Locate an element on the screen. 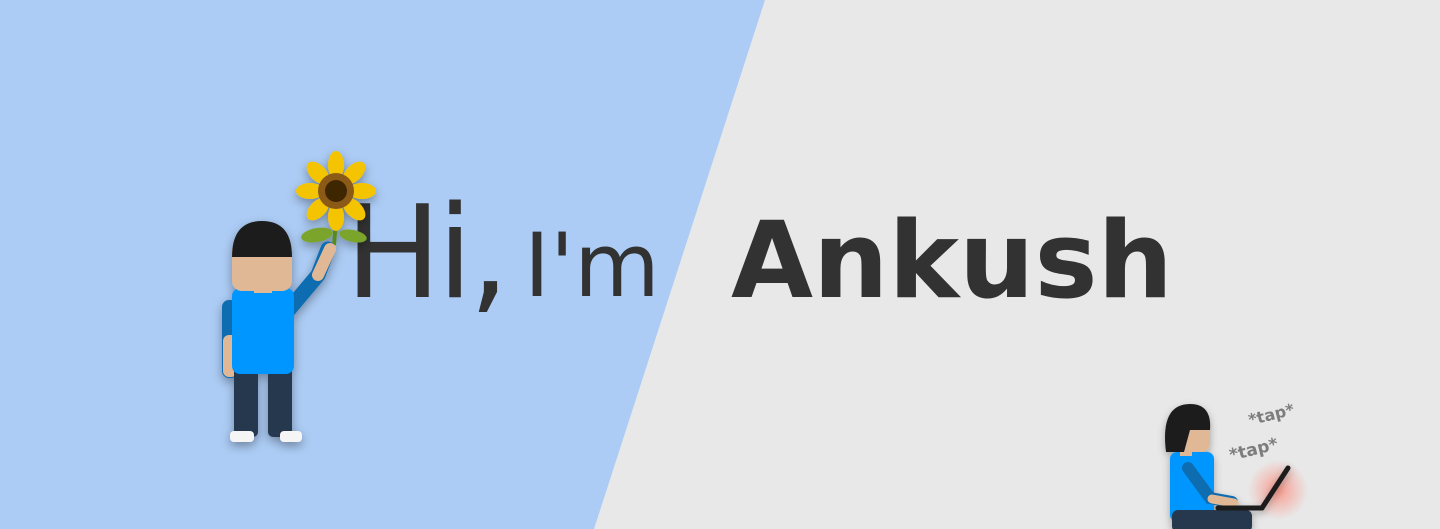 The height and width of the screenshot is (529, 1440). person-with-sunflower-icon is located at coordinates (299, 296).